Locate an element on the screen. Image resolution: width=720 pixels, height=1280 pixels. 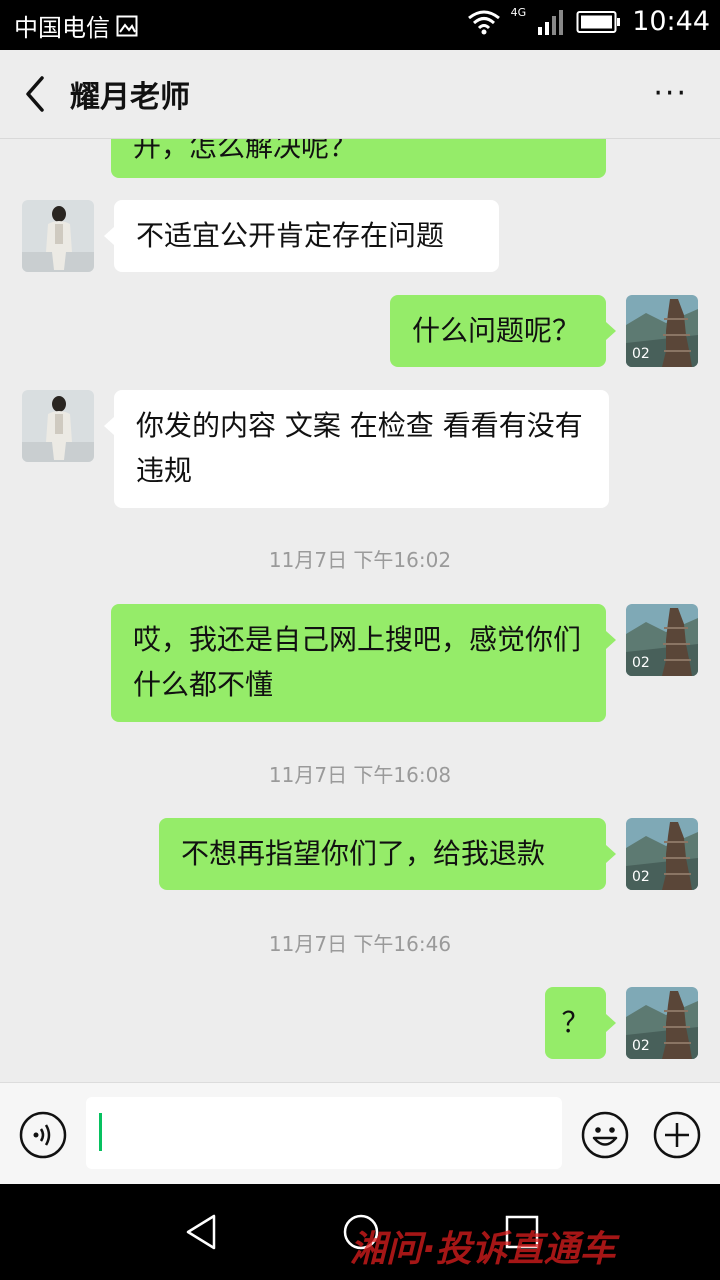
message-bubble-self: ？ is located at coordinates (575, 1023).